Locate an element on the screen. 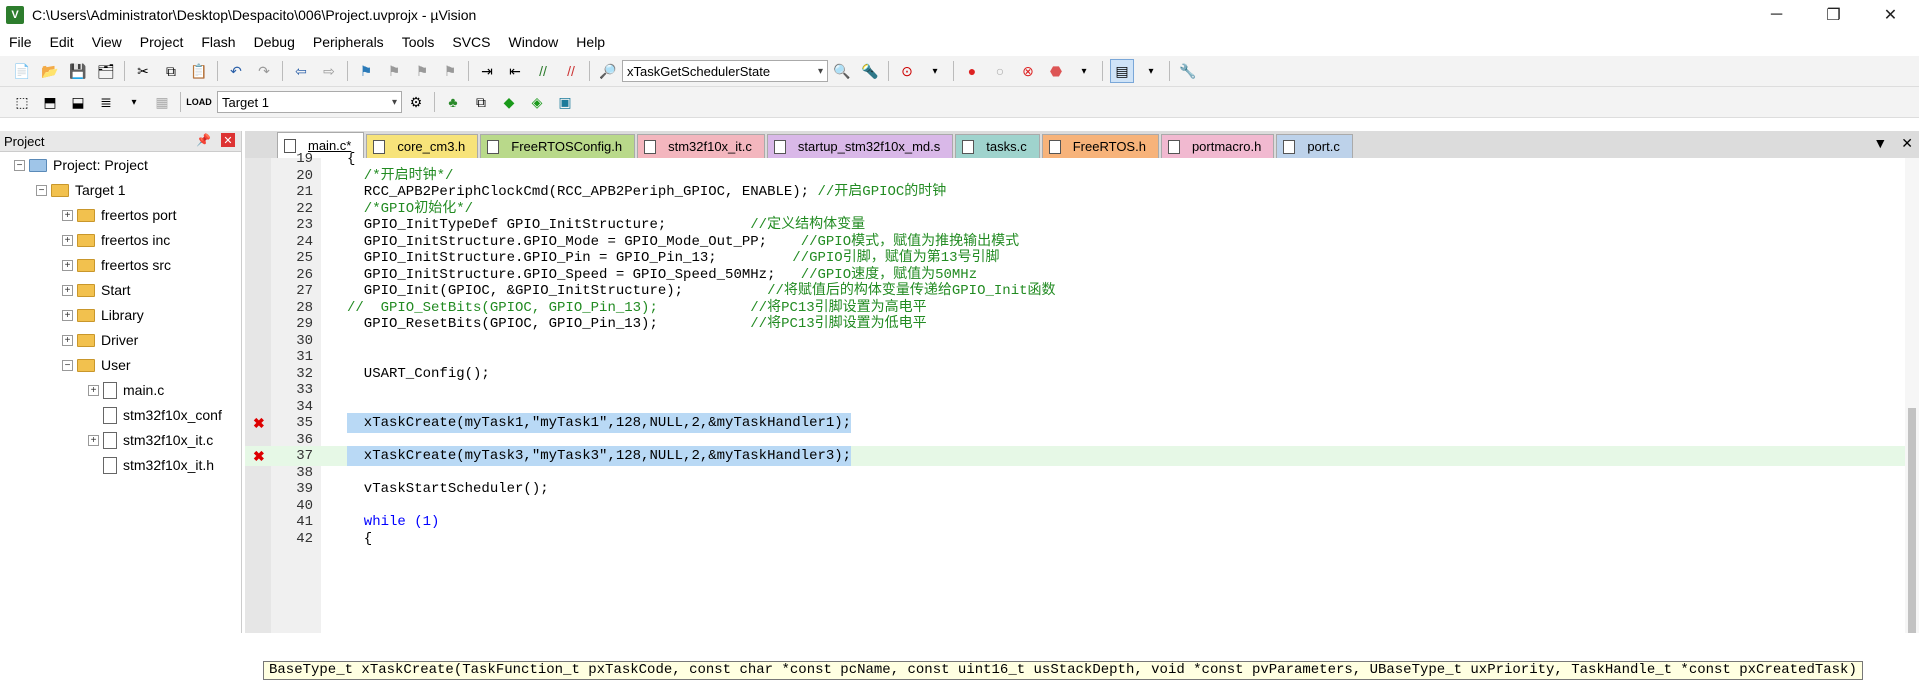 The image size is (1919, 680). find-combo: xTaskGetSchedulerState ▾ is located at coordinates (725, 71).